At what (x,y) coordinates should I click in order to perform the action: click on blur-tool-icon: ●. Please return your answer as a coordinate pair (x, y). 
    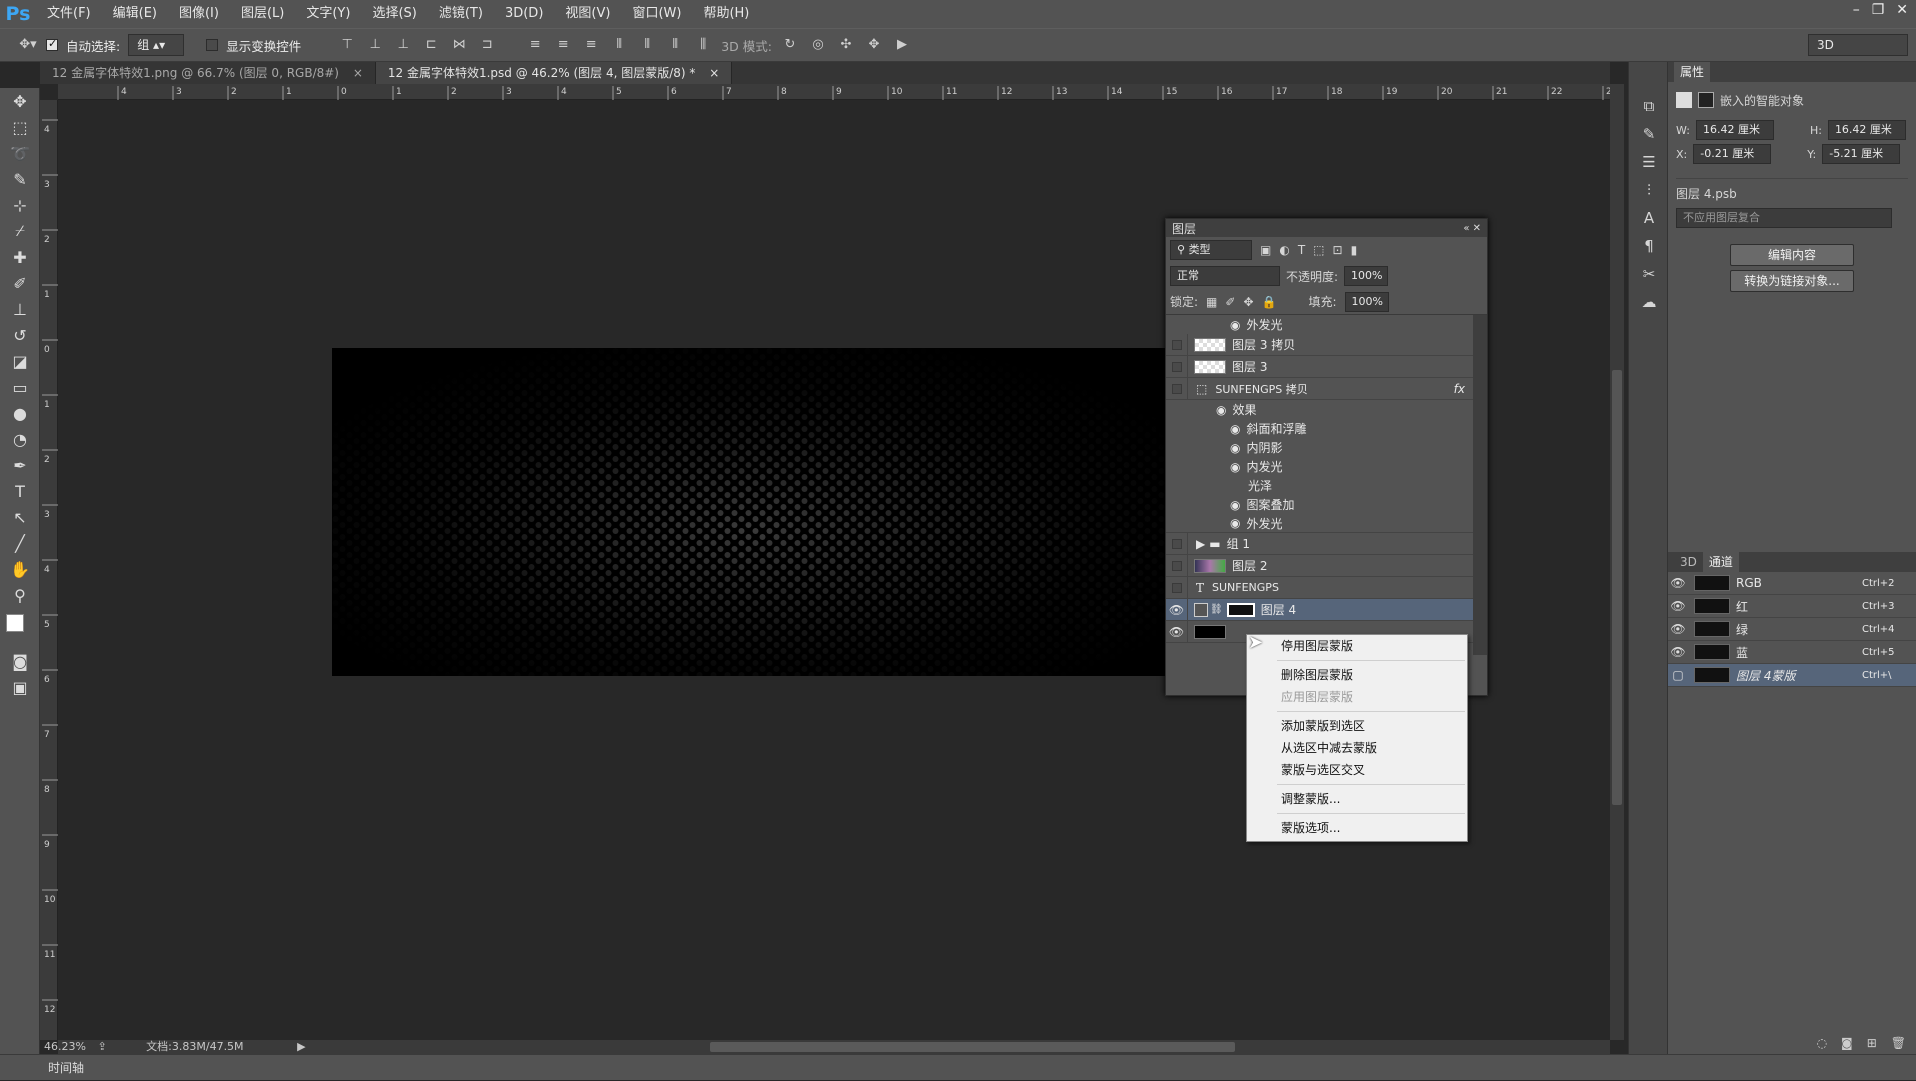
    Looking at the image, I should click on (20, 413).